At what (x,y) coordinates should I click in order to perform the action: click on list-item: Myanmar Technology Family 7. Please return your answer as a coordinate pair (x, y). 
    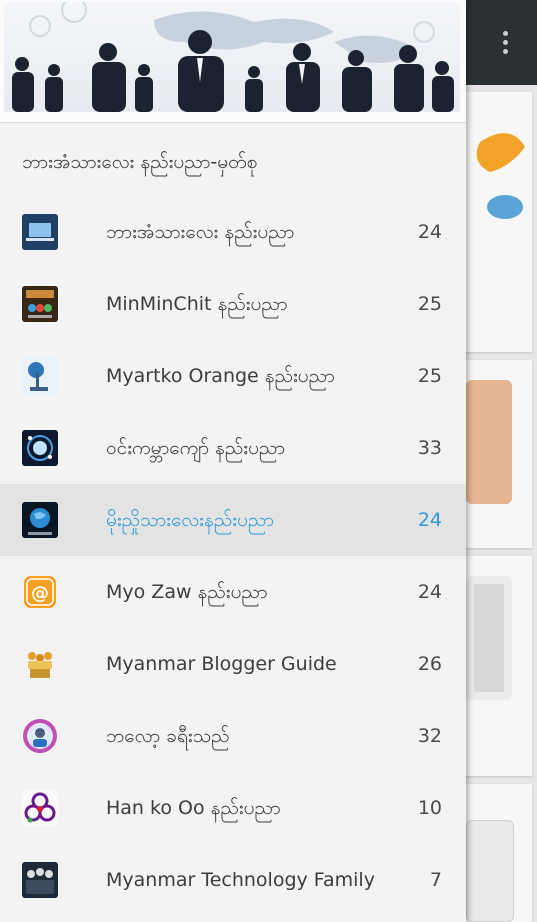
    Looking at the image, I should click on (233, 880).